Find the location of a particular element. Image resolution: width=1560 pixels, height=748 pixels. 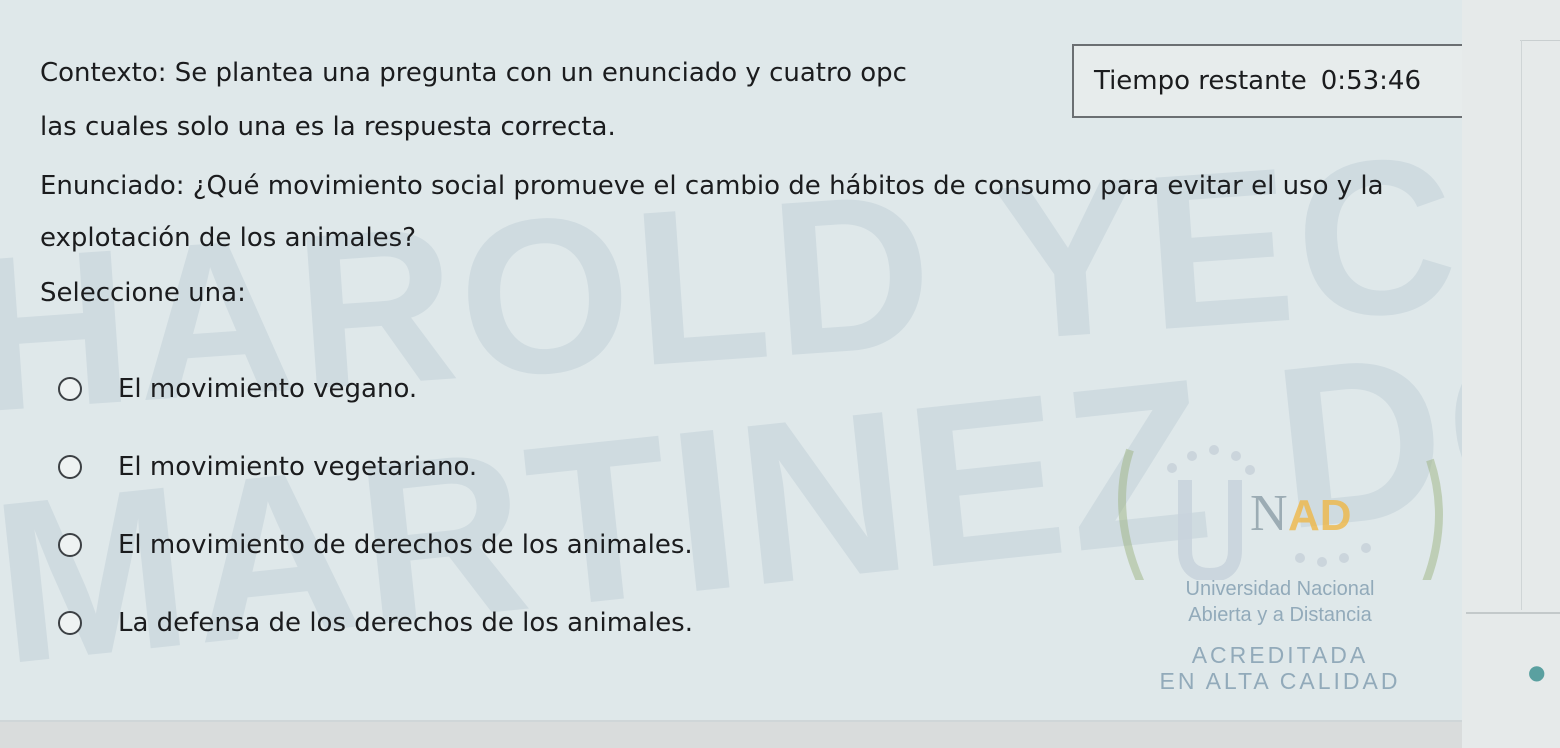

timer-label: Tiempo restante is located at coordinates (1200, 81).